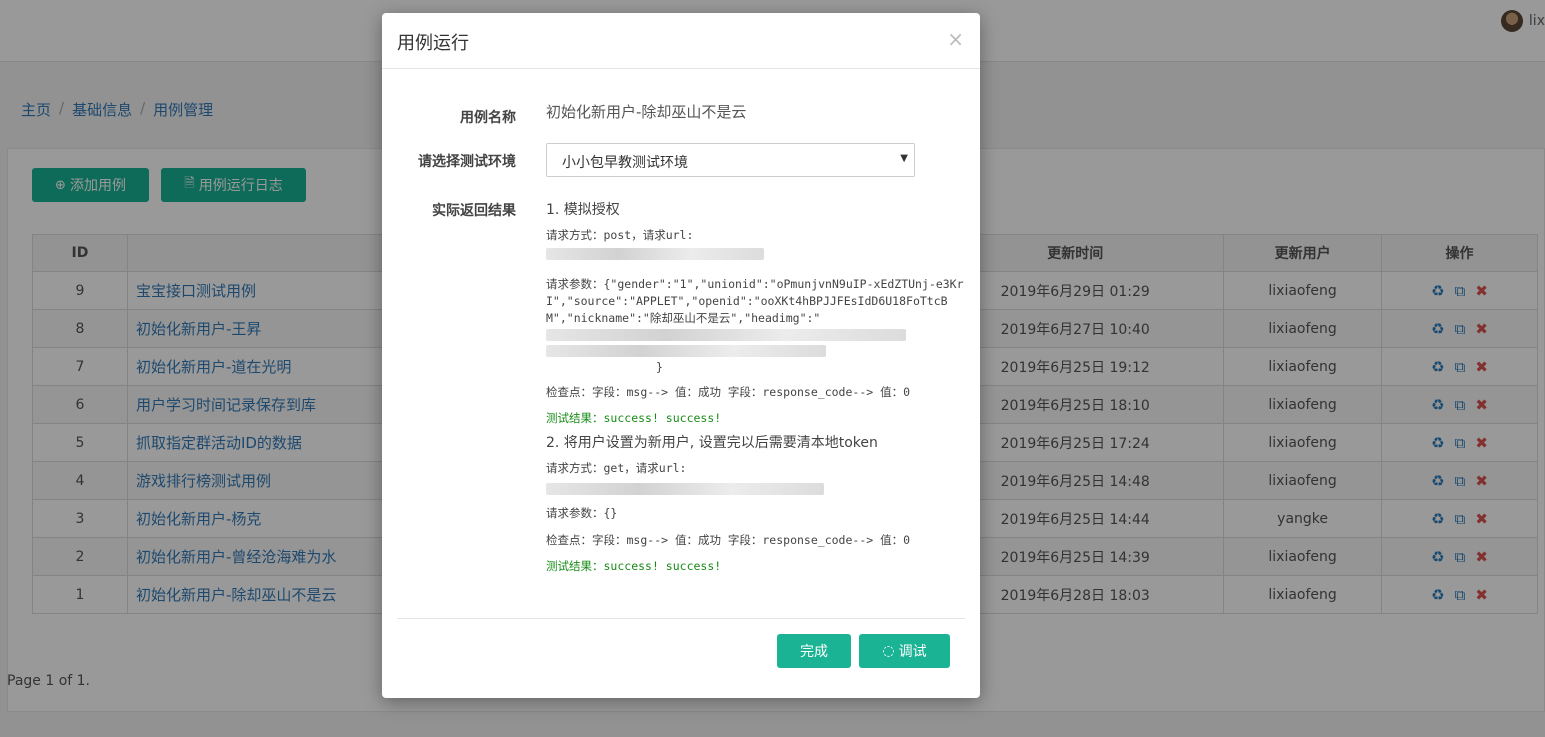  I want to click on case-name-label: 用例名称, so click(488, 118).